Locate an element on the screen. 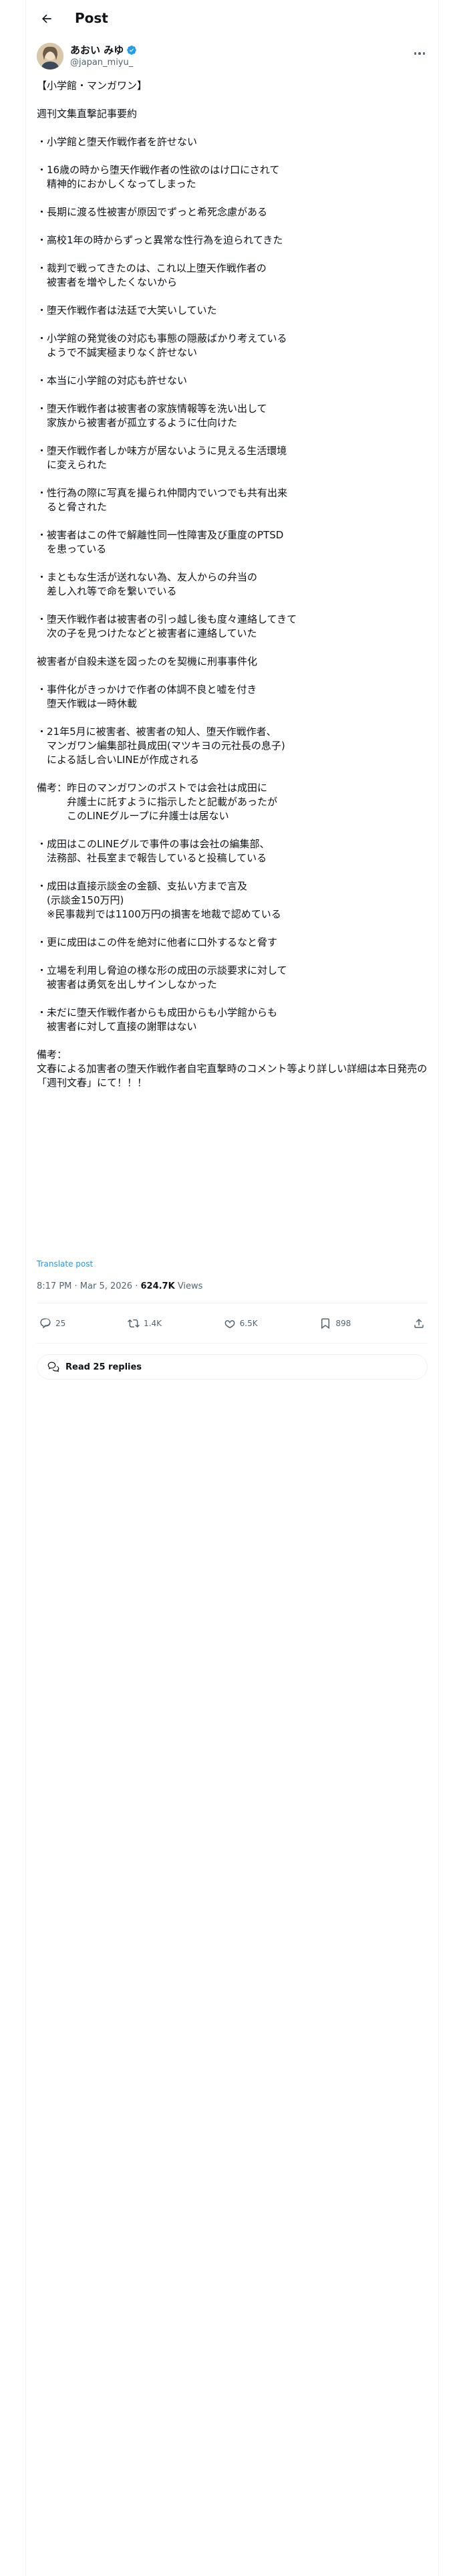  chat-bubbles-icon is located at coordinates (53, 1367).